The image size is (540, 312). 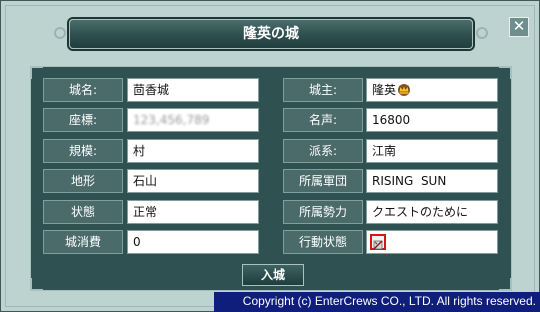 What do you see at coordinates (323, 212) in the screenshot?
I see `alliance-label: 所属勢力` at bounding box center [323, 212].